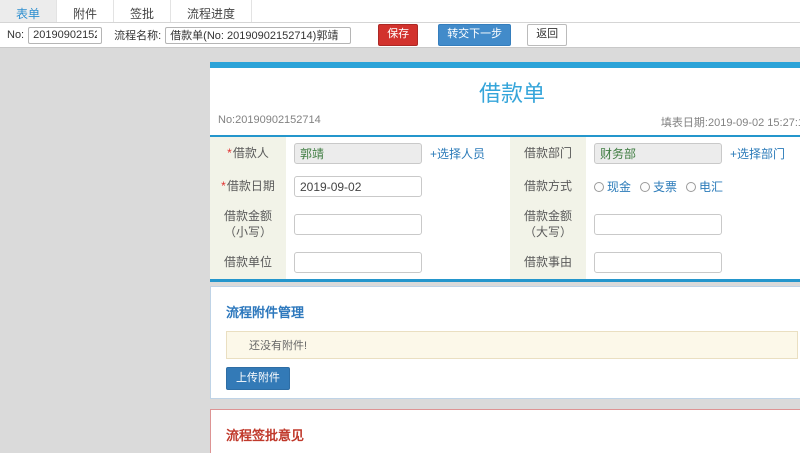 This screenshot has height=453, width=800. What do you see at coordinates (358, 263) in the screenshot?
I see `loan-unit-input` at bounding box center [358, 263].